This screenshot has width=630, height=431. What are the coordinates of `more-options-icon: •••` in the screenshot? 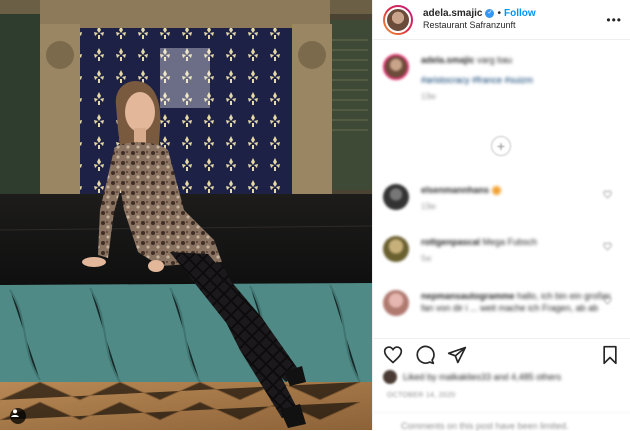 It's located at (614, 20).